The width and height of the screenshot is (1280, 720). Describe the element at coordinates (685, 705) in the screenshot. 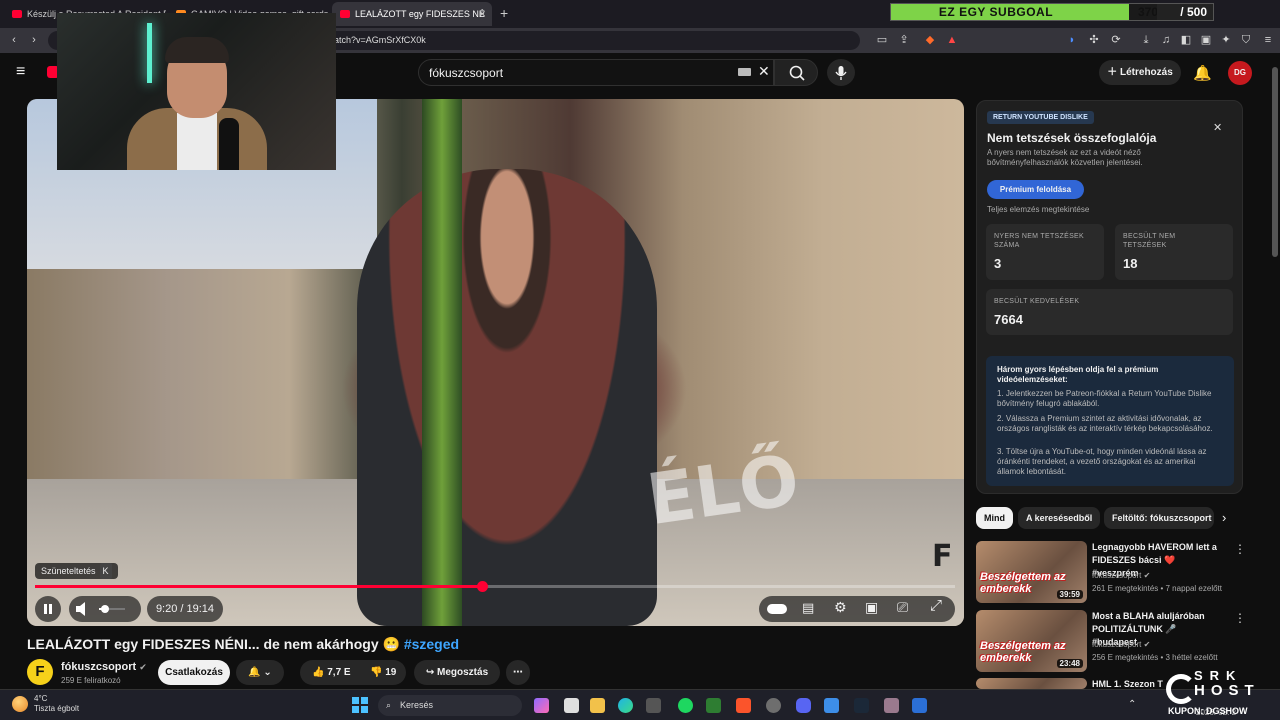

I see `spotify-icon` at that location.